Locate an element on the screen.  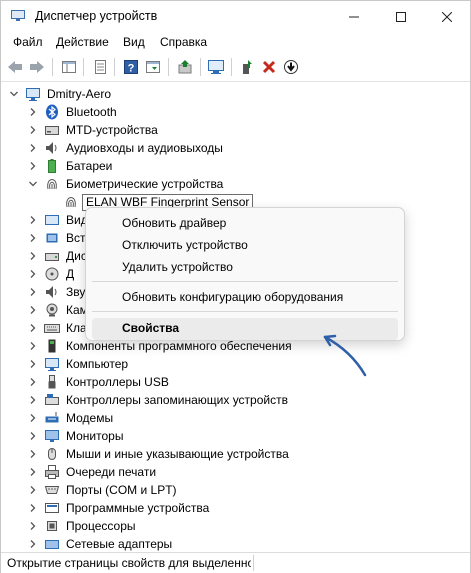
monitor-icon is located at coordinates (52, 436).